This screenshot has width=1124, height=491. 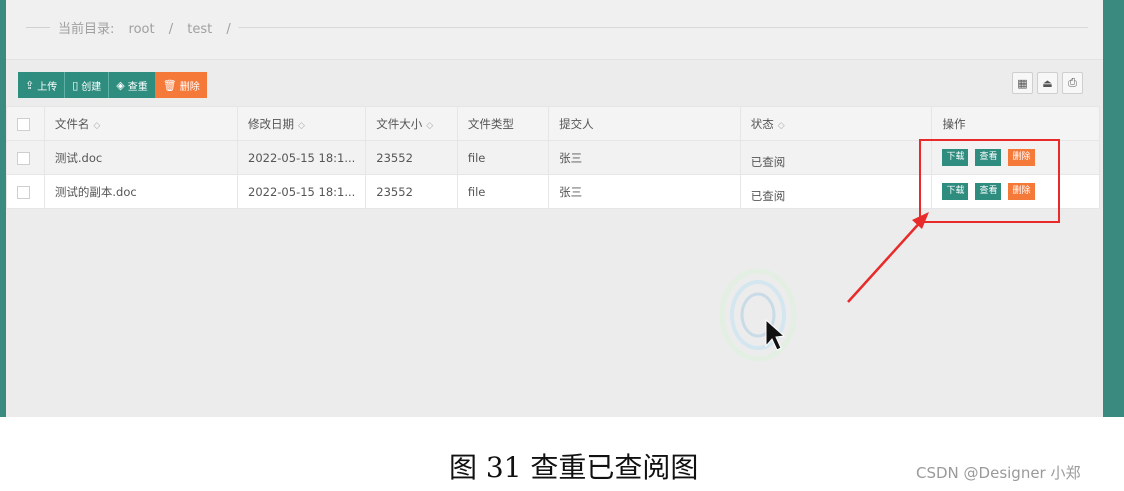 I want to click on cursor-click-icon, so click(x=758, y=315).